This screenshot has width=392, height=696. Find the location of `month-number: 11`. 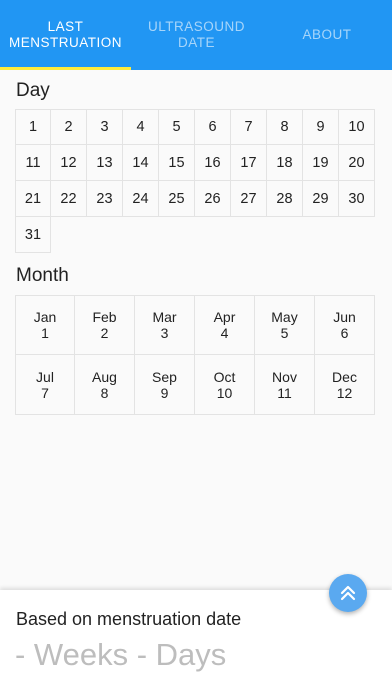

month-number: 11 is located at coordinates (284, 392).